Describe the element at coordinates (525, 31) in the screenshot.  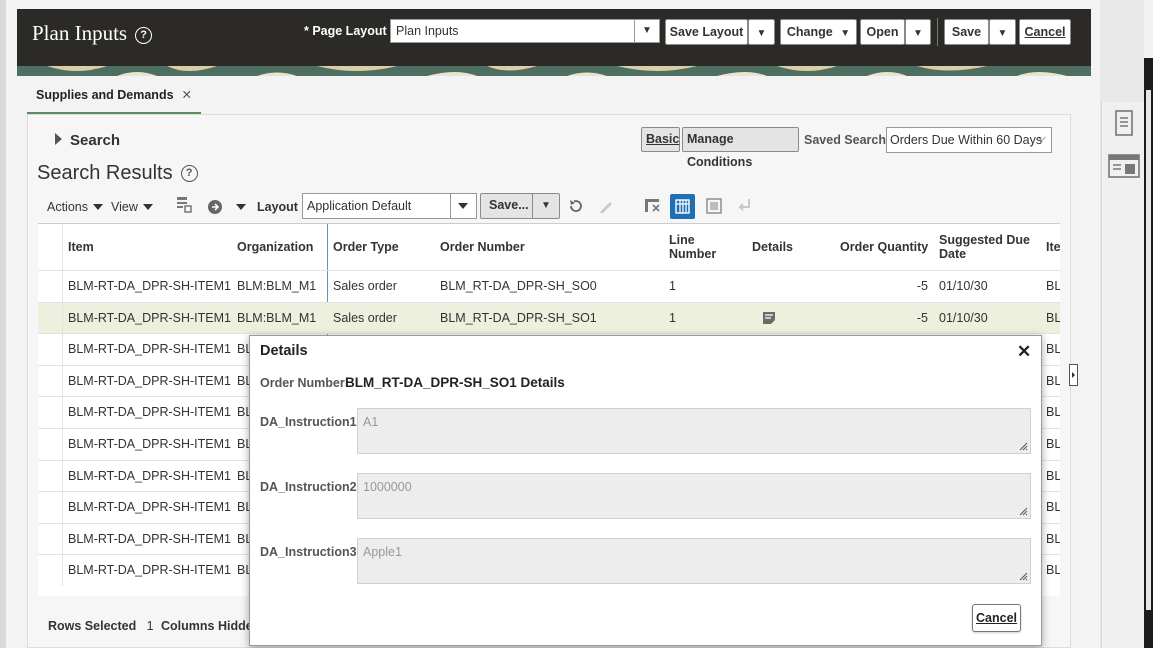
I see `page-layout-select: Plan Inputs ▼` at that location.